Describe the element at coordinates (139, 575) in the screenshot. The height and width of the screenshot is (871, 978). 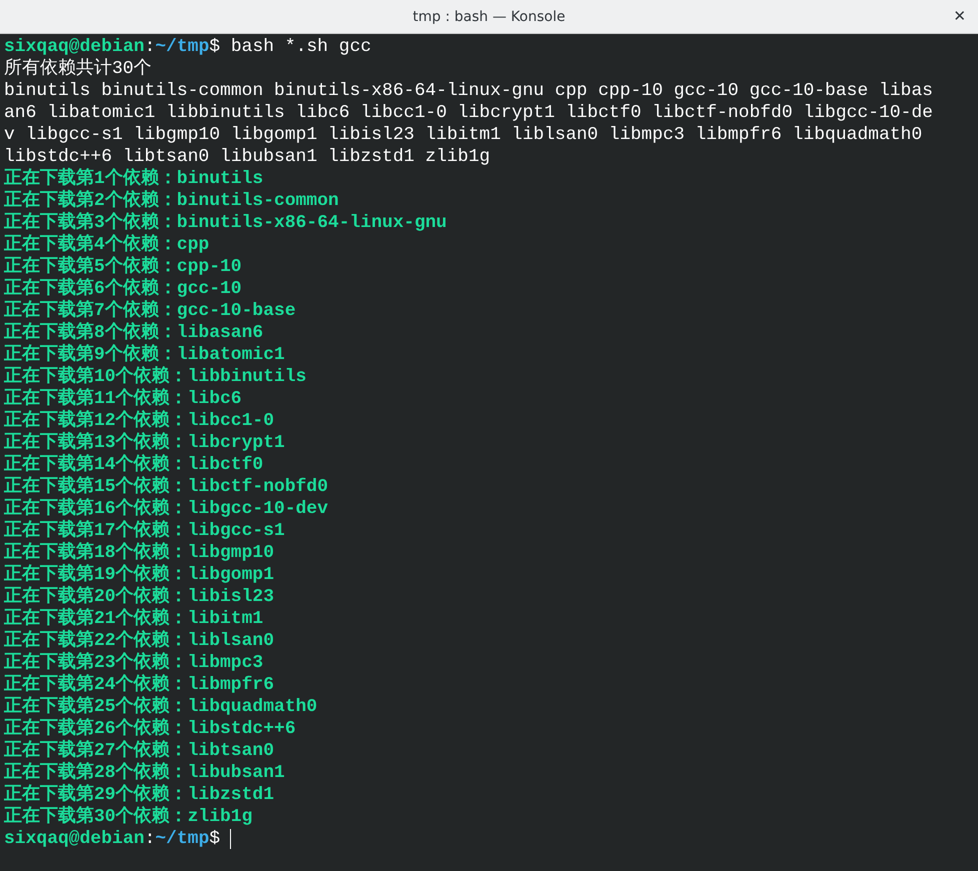
I see `download-status-line: 正在下载第19个依赖：libgomp1` at that location.